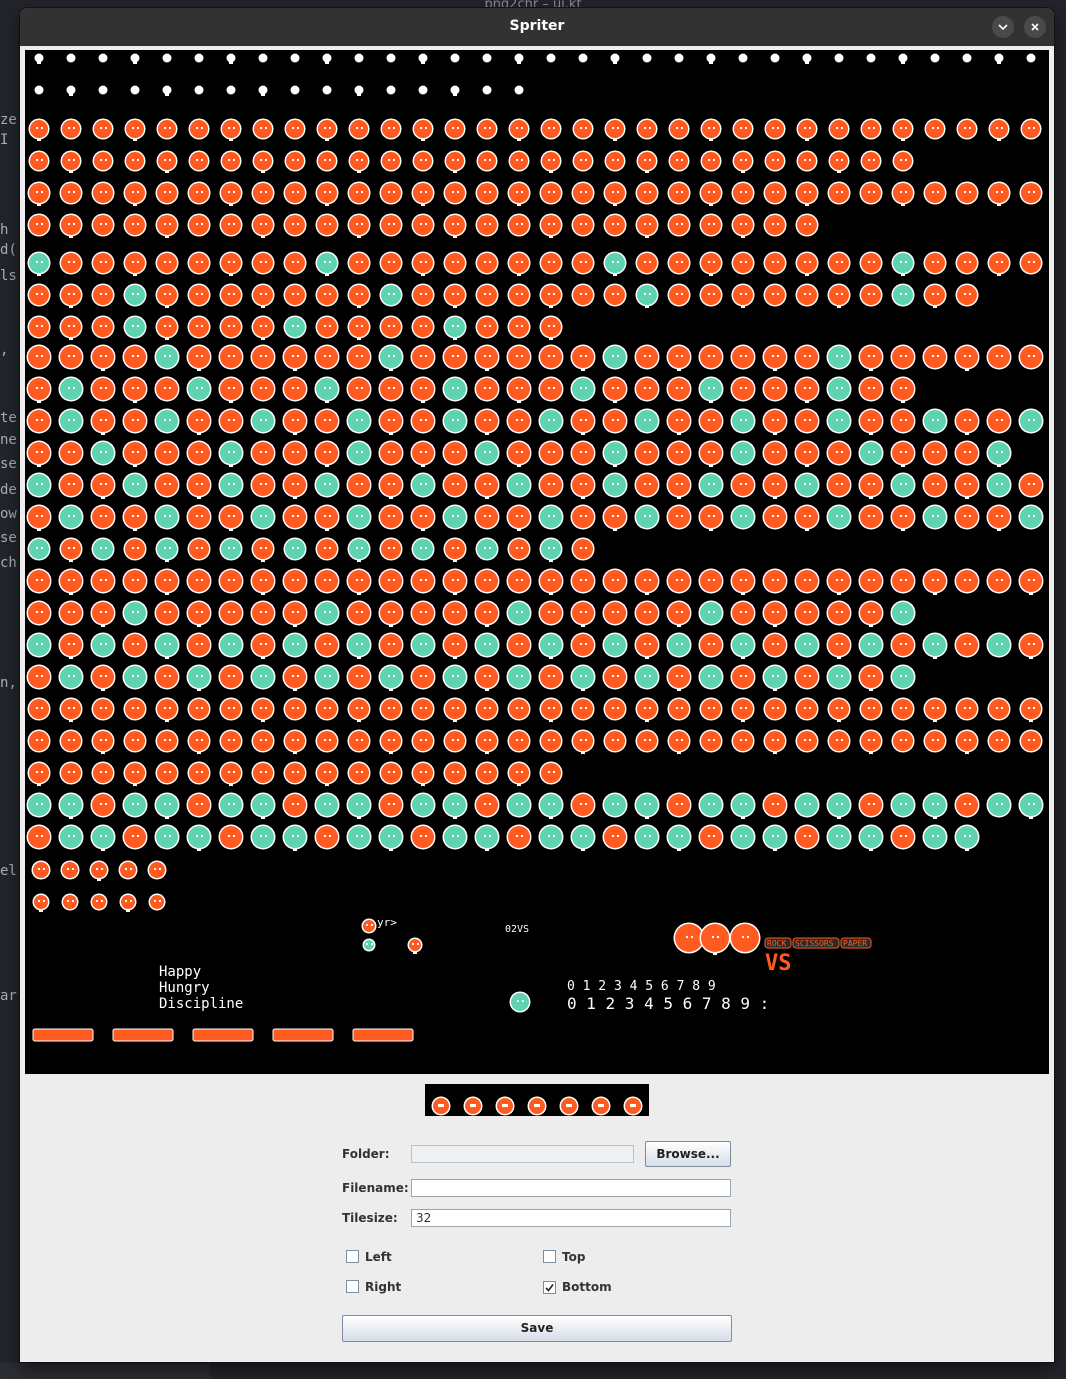 This screenshot has width=1066, height=1379. I want to click on top-checkbox-box, so click(549, 1256).